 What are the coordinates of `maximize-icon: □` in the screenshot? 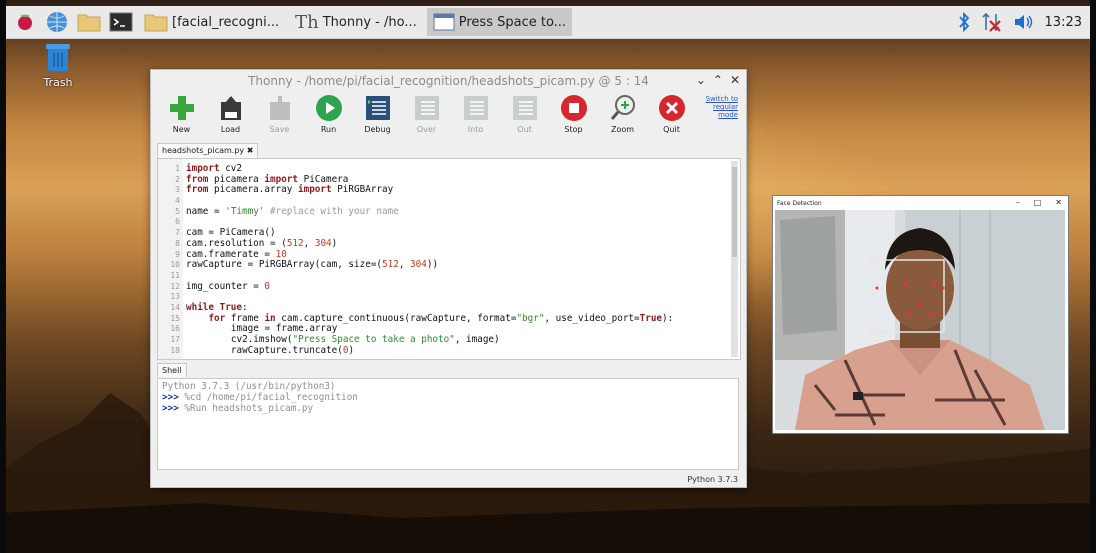 It's located at (1038, 202).